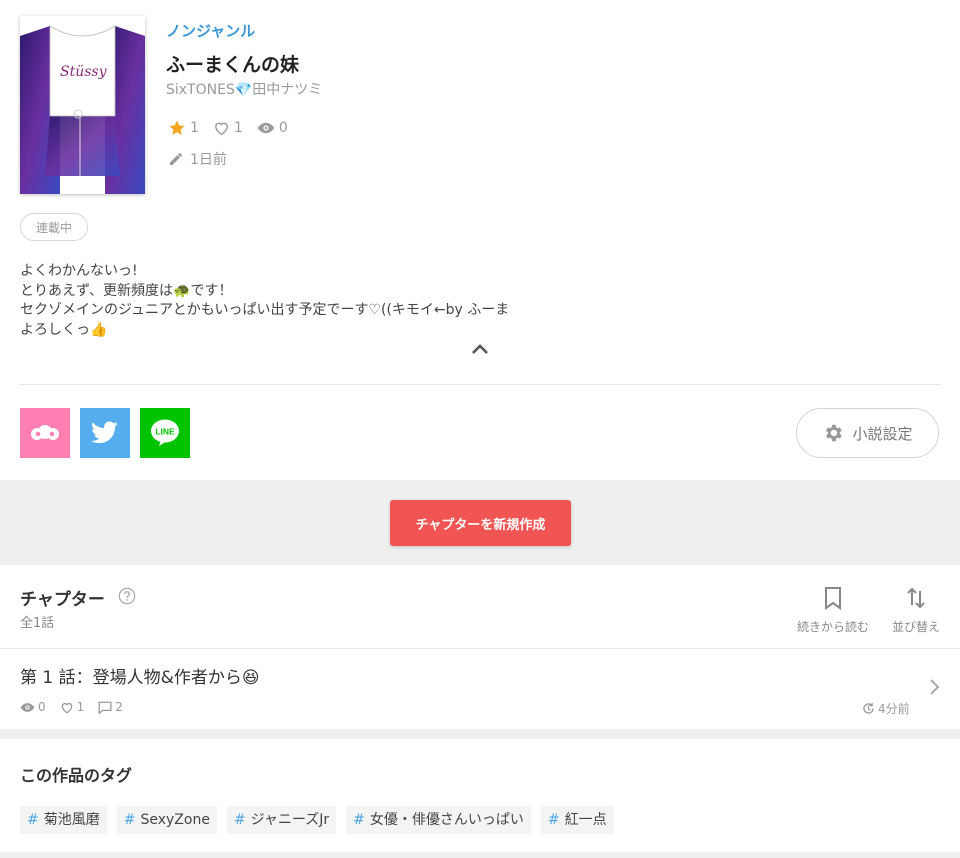 The image size is (960, 858). Describe the element at coordinates (480, 384) in the screenshot. I see `divider` at that location.